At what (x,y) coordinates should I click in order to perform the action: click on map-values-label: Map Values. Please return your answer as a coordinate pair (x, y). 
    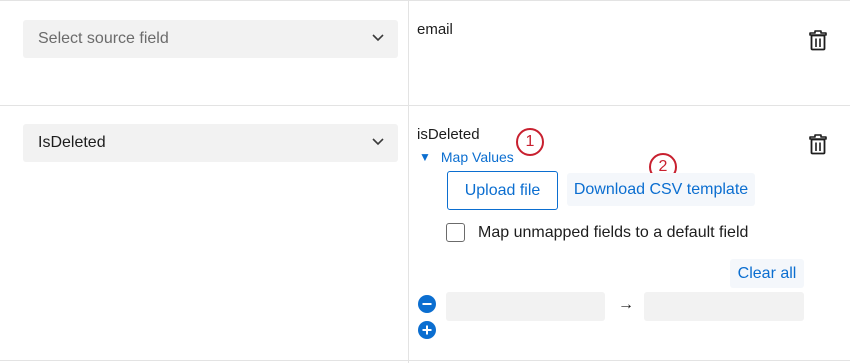
    Looking at the image, I should click on (477, 157).